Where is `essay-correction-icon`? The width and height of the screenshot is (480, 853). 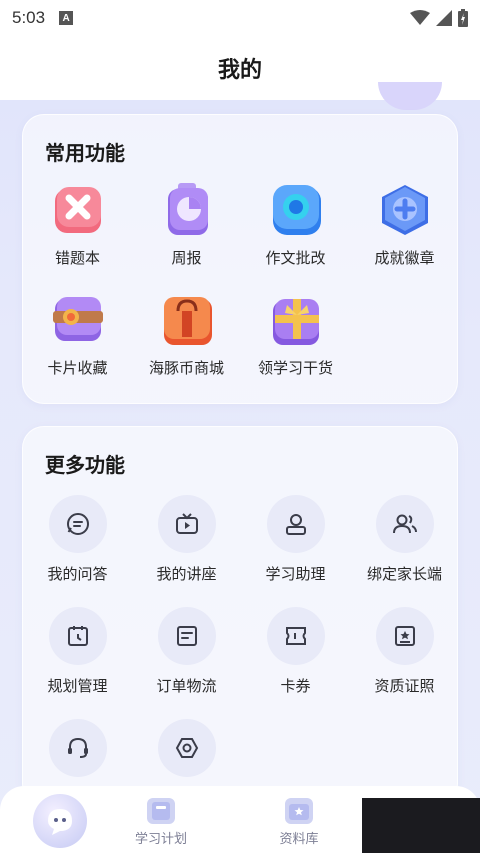
essay-correction-icon is located at coordinates (296, 210).